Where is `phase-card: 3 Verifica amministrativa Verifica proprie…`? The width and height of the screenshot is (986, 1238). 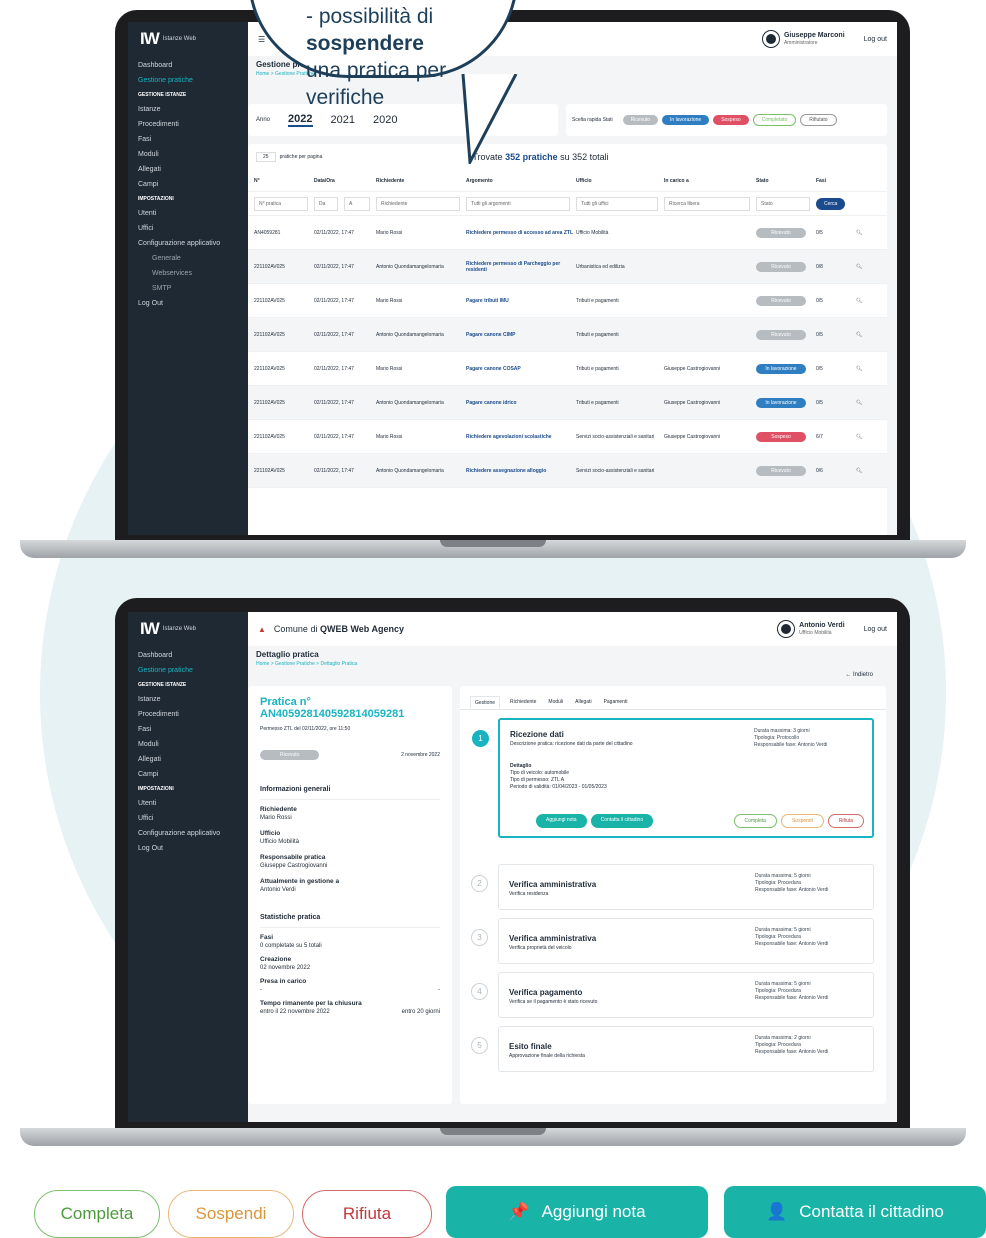
phase-card: 3 Verifica amministrativa Verifica proprie… is located at coordinates (672, 941).